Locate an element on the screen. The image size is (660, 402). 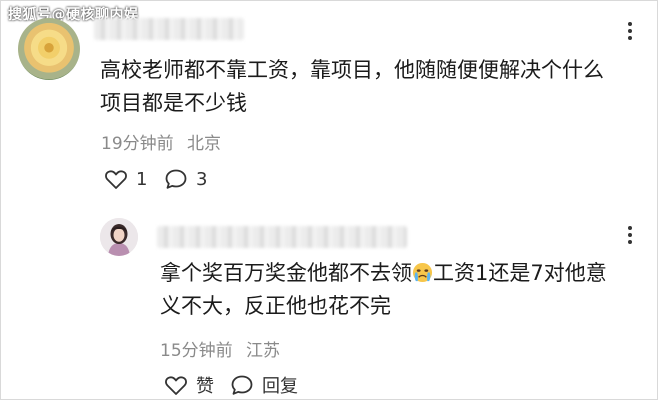
reply-meta: 15分钟前 江苏 is located at coordinates (220, 348).